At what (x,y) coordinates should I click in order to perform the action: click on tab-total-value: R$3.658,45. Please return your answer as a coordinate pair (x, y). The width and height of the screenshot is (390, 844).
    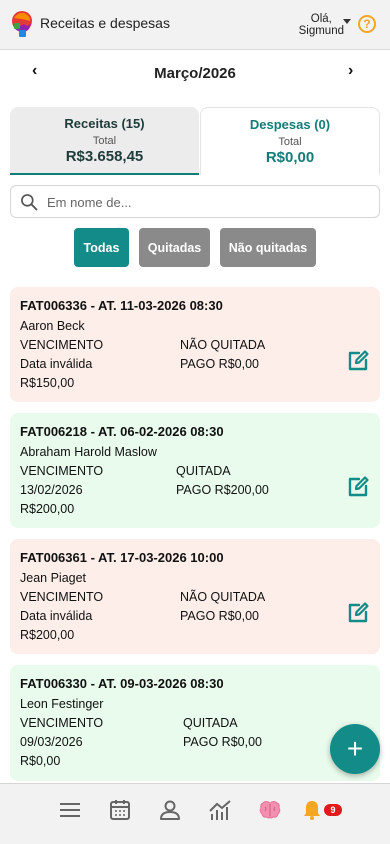
    Looking at the image, I should click on (104, 156).